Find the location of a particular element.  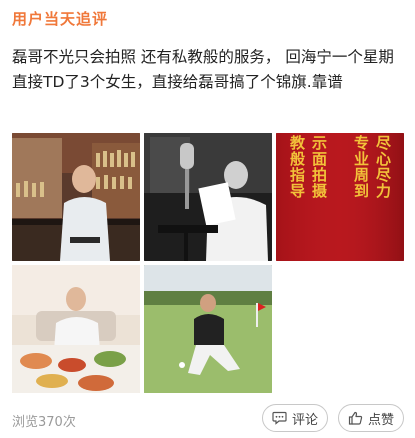

like-button: 点赞 is located at coordinates (371, 418).